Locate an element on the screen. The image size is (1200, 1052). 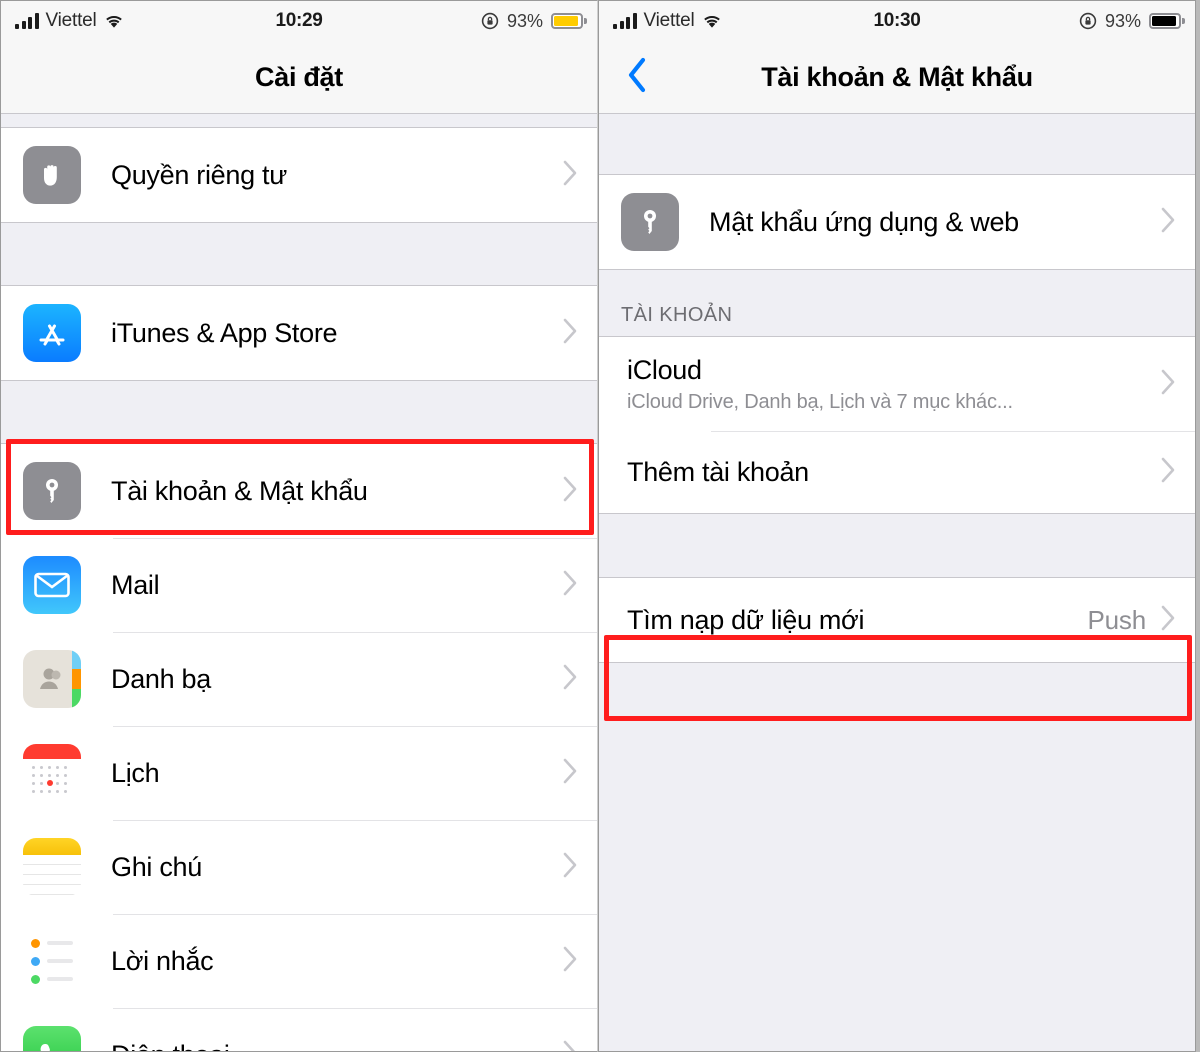
settings-group-privacy: Quyền riêng tư is located at coordinates (299, 175).